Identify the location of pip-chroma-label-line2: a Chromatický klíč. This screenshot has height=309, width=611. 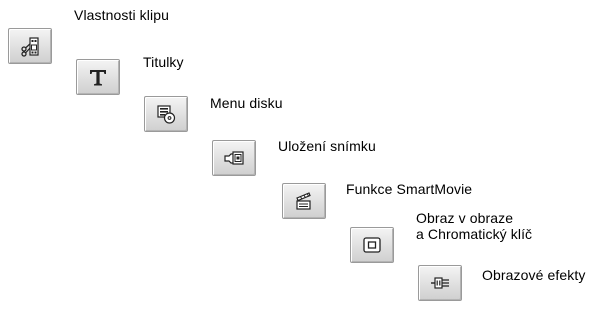
(474, 234).